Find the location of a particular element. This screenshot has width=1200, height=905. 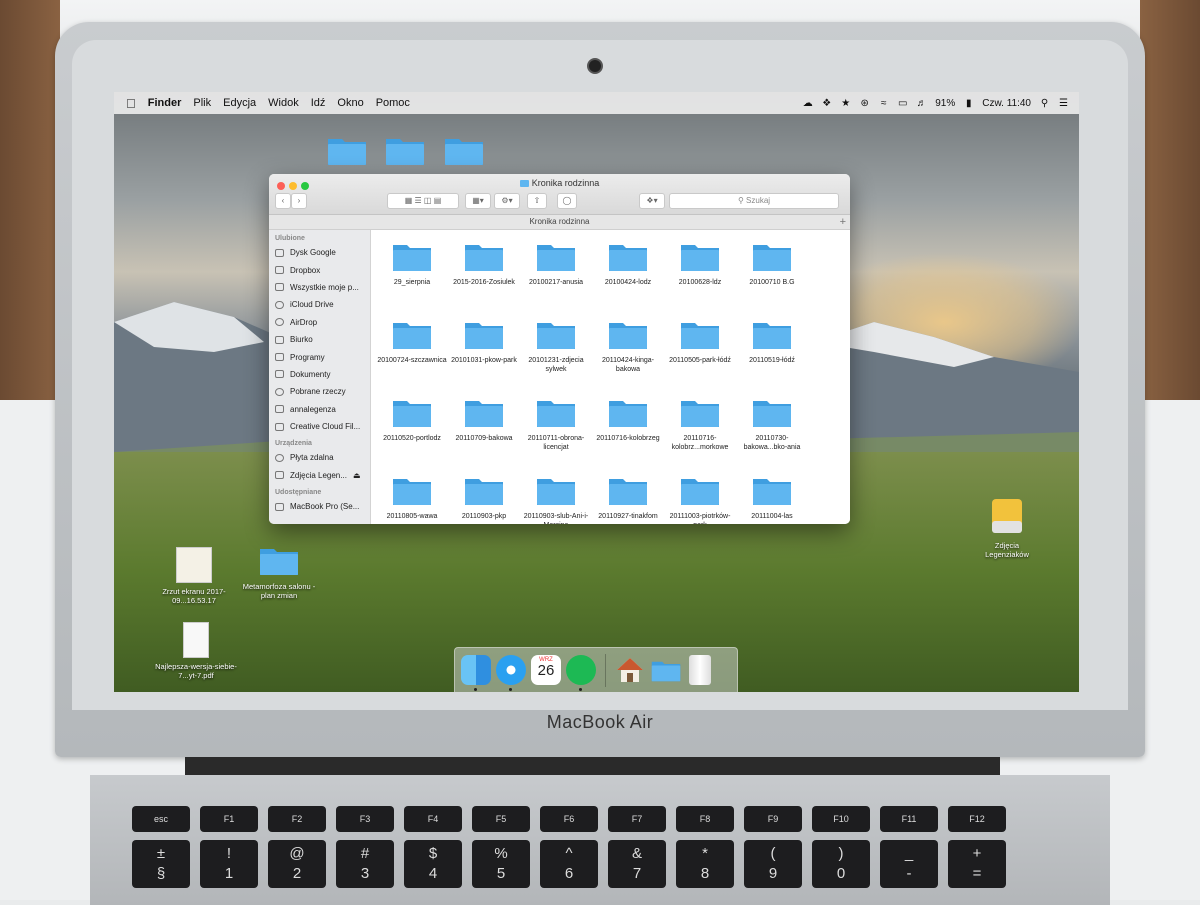

key-number-row: @2 is located at coordinates (297, 864).